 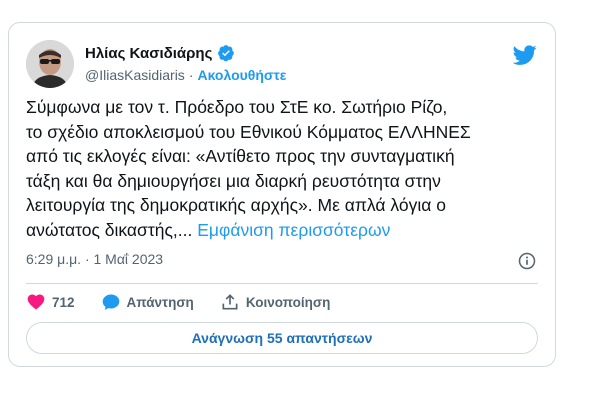 I want to click on share-button: Κοινοποίηση, so click(x=275, y=302).